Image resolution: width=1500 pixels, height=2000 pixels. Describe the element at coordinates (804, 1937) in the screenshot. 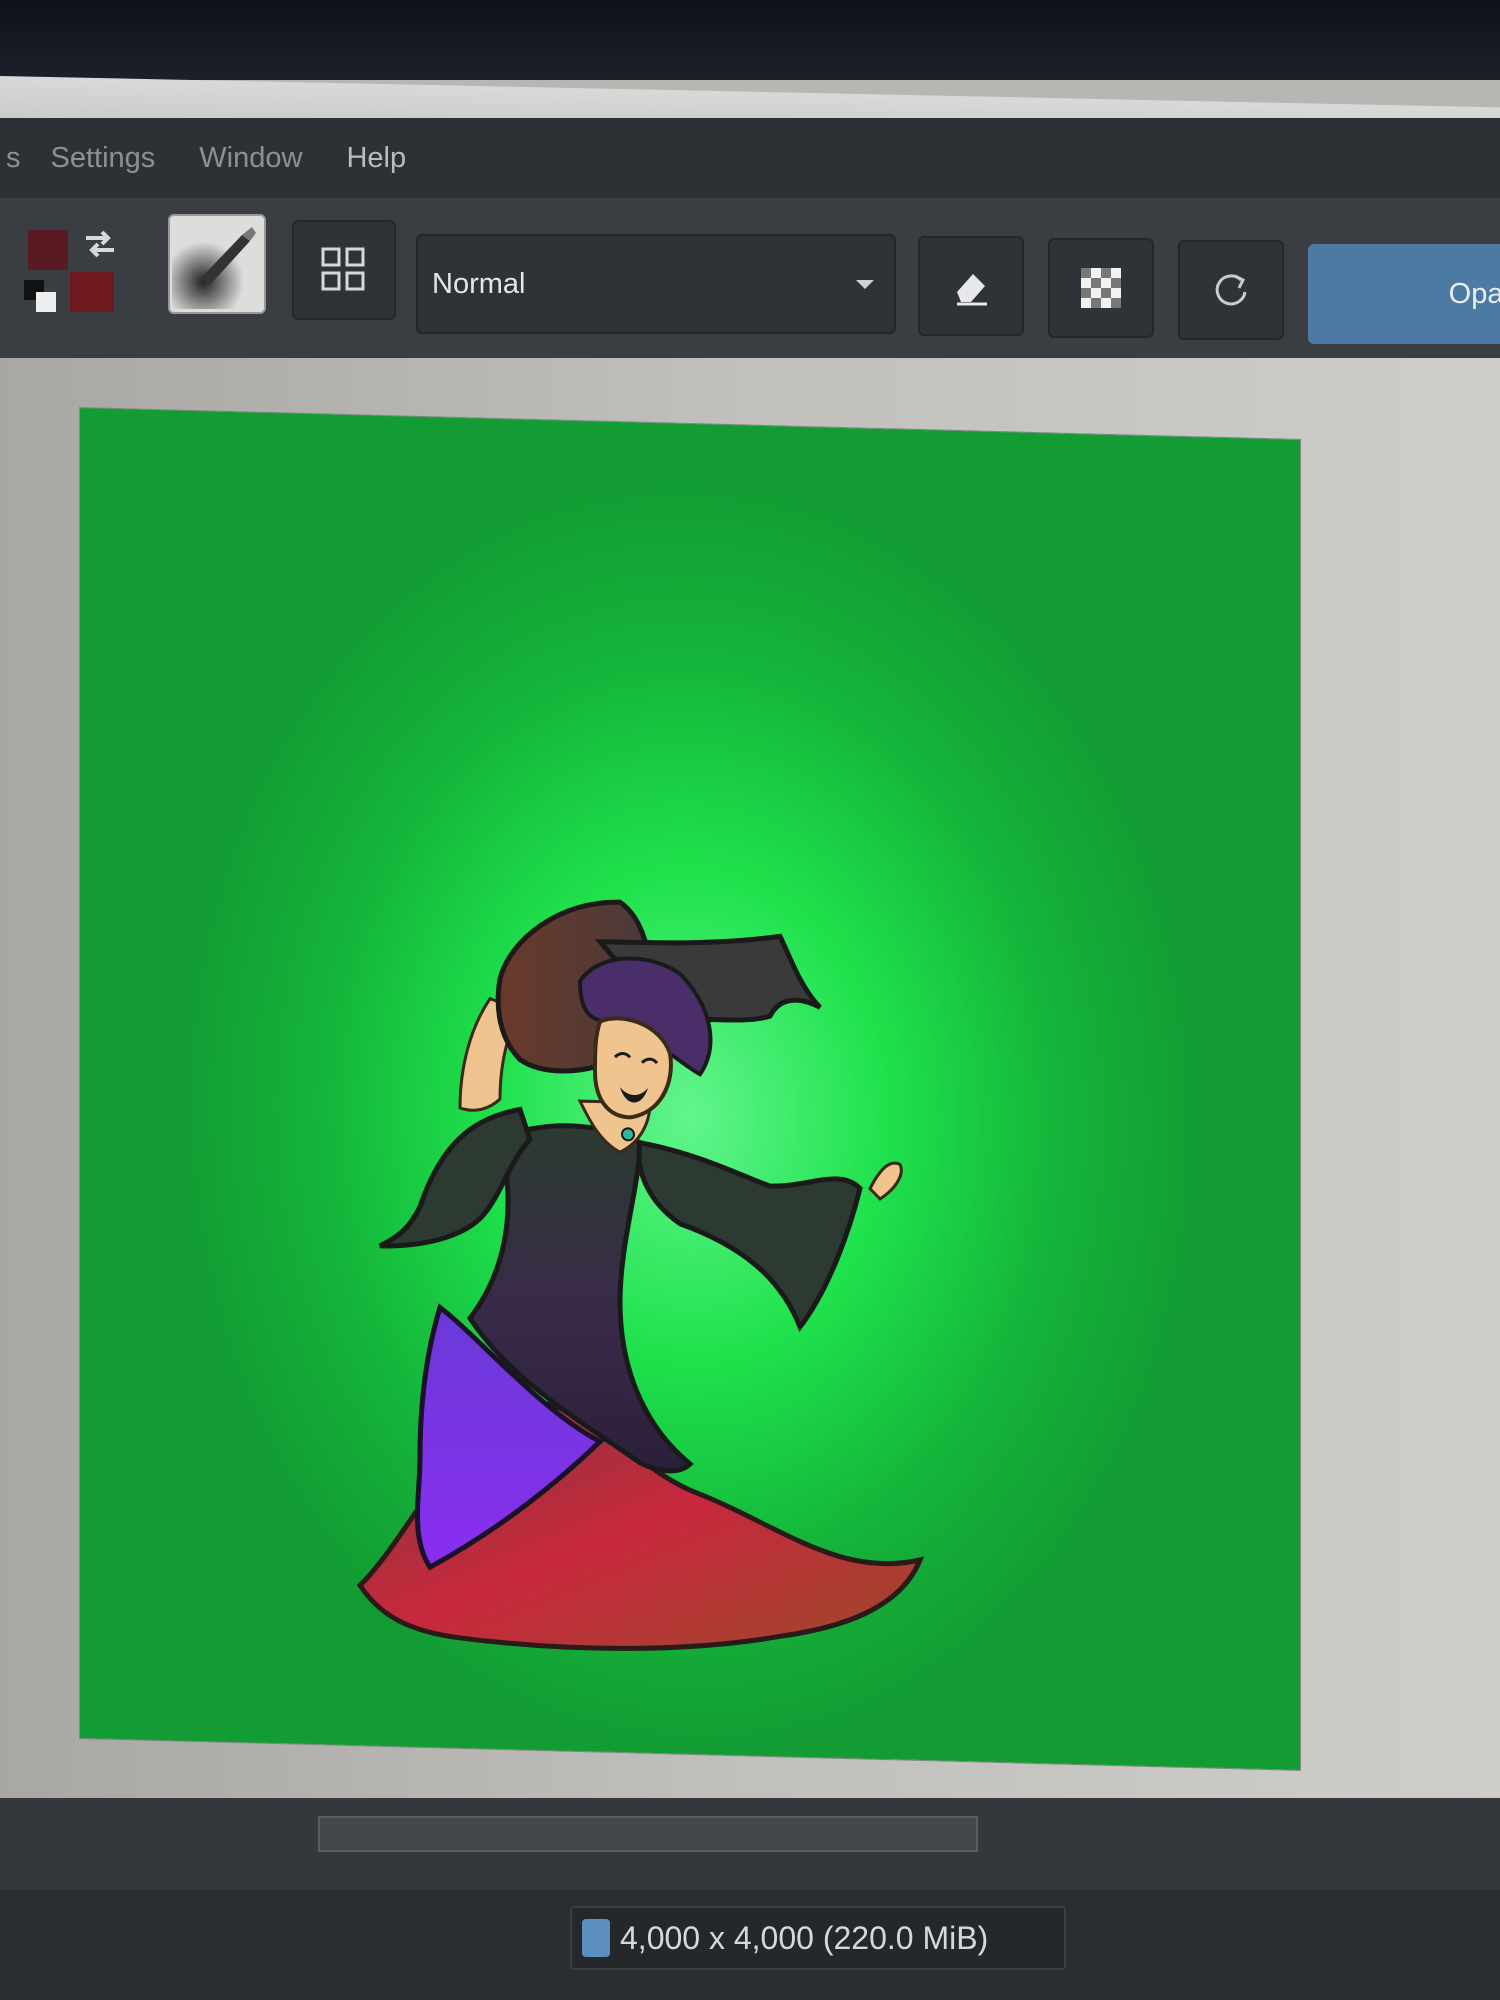

I see `image-size-text: 4,000 x 4,000 (220.0 MiB)` at that location.